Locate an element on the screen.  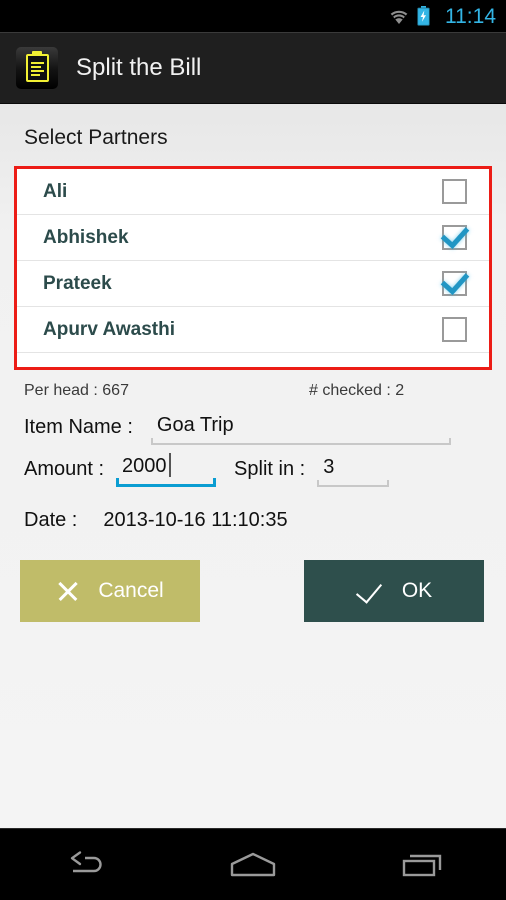
partner-name: Ali is located at coordinates (55, 191).